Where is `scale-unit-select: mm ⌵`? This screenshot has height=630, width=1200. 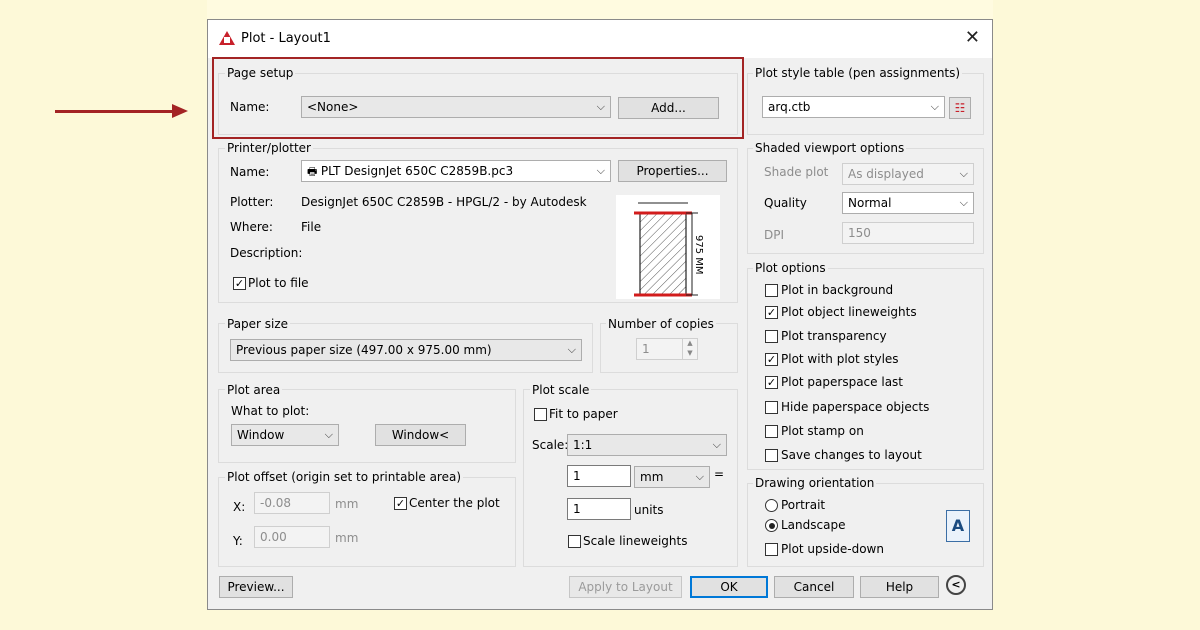 scale-unit-select: mm ⌵ is located at coordinates (672, 477).